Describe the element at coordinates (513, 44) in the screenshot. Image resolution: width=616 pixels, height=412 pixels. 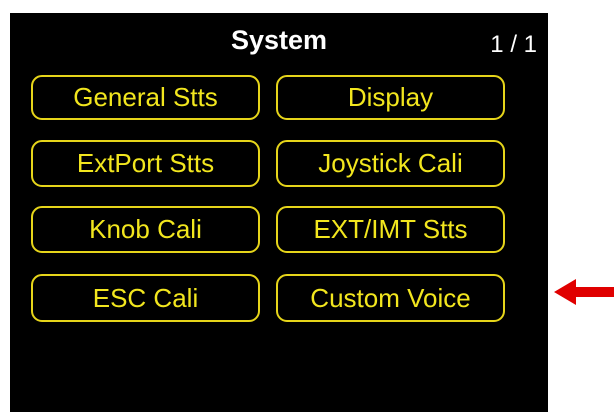
I see `page-indicator: 1 / 1` at that location.